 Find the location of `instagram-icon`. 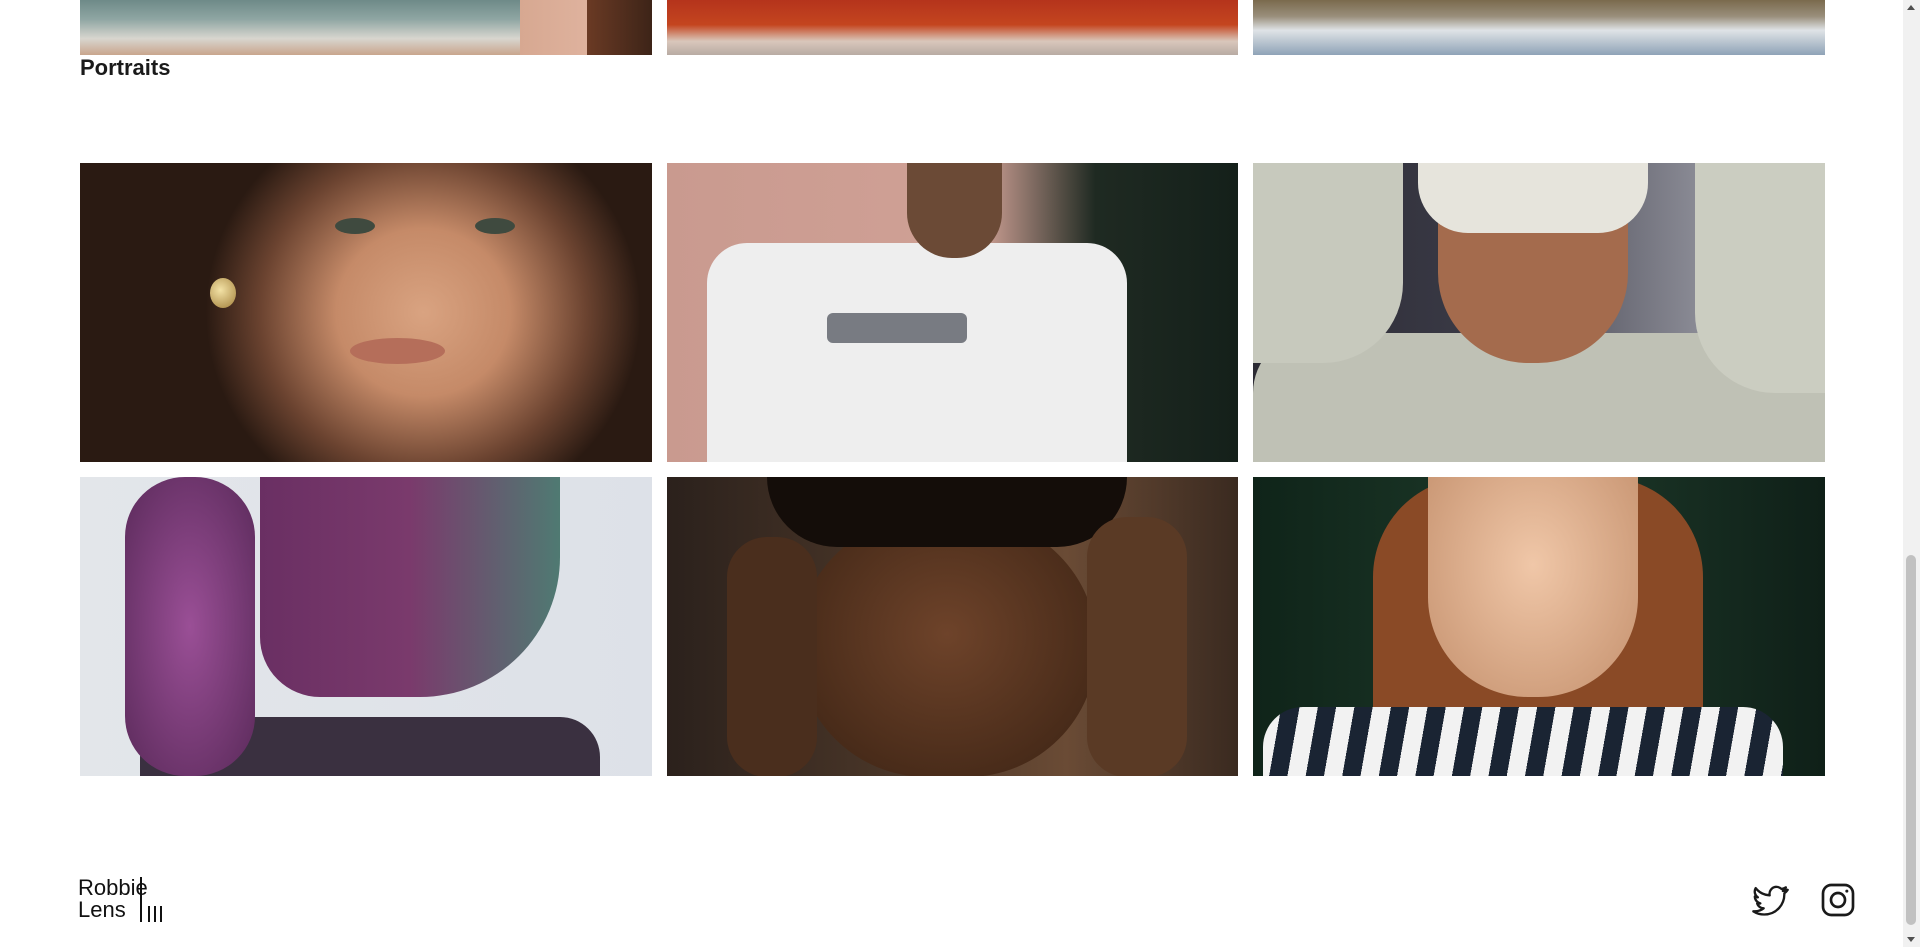

instagram-icon is located at coordinates (1838, 900).